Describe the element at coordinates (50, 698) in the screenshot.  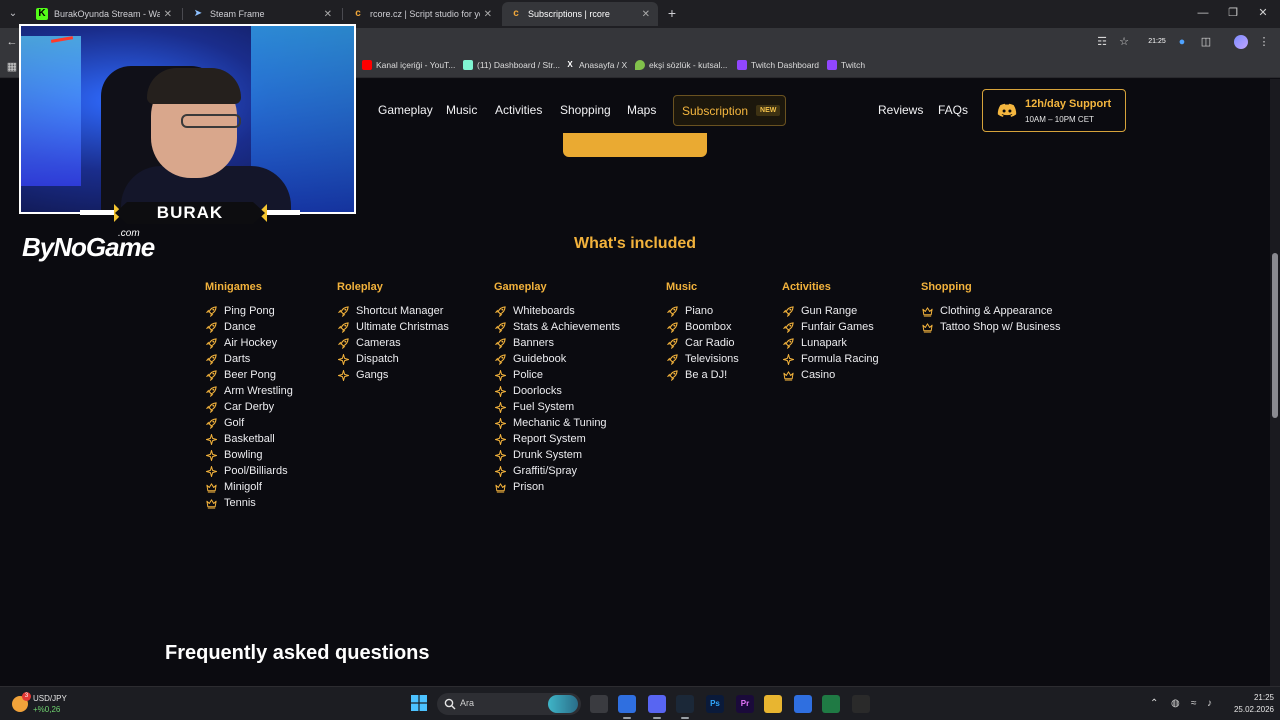
I see `ticker-name: USD/JPY` at that location.